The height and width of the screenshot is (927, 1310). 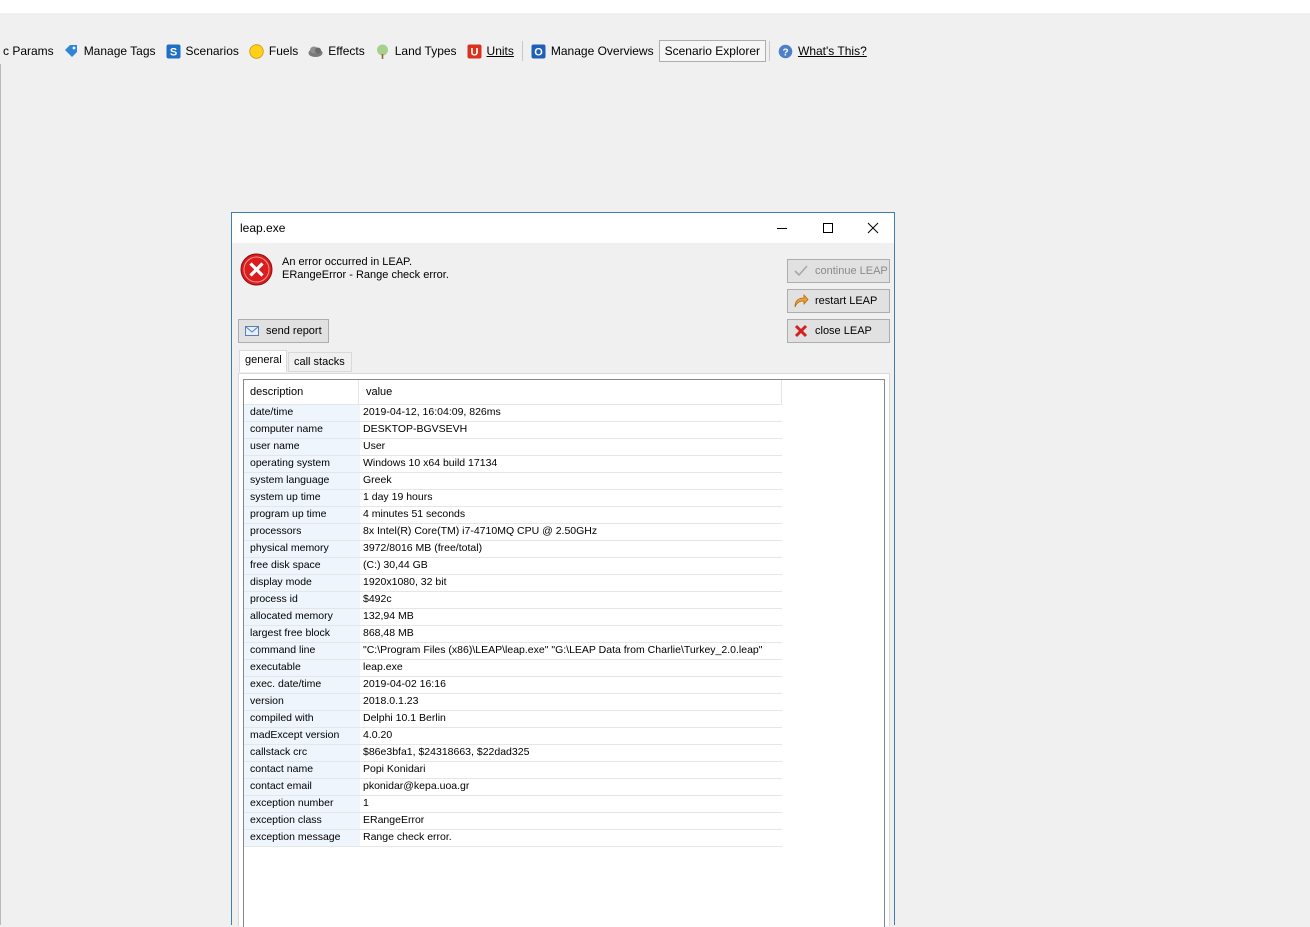 What do you see at coordinates (513, 430) in the screenshot?
I see `table-row: computer name DESKTOP-BGVSEVH` at bounding box center [513, 430].